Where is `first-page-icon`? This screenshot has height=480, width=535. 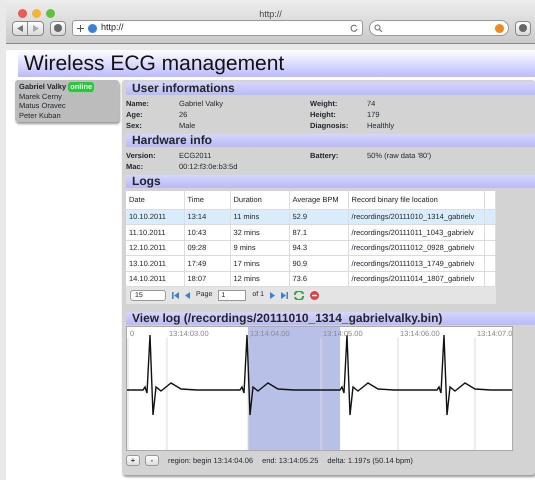
first-page-icon is located at coordinates (175, 295).